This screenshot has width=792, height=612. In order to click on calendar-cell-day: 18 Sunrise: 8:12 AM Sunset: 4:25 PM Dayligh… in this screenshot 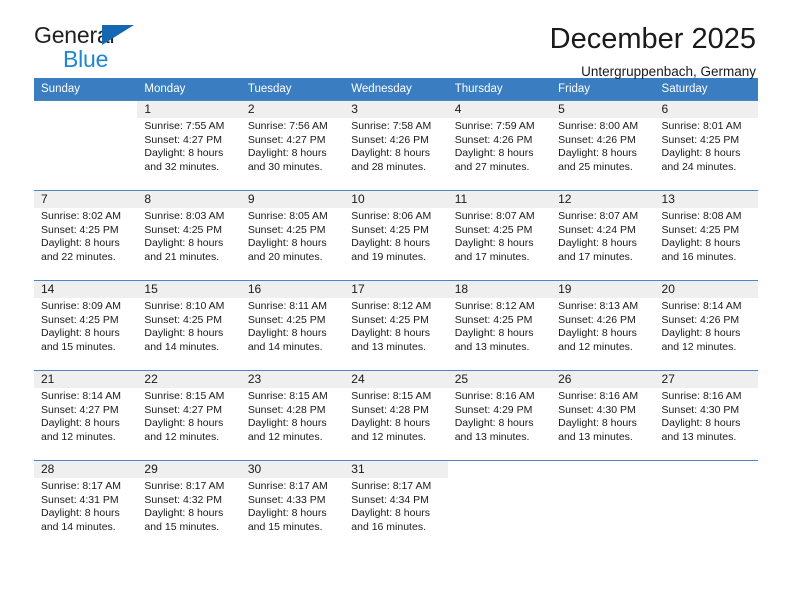, I will do `click(499, 325)`.